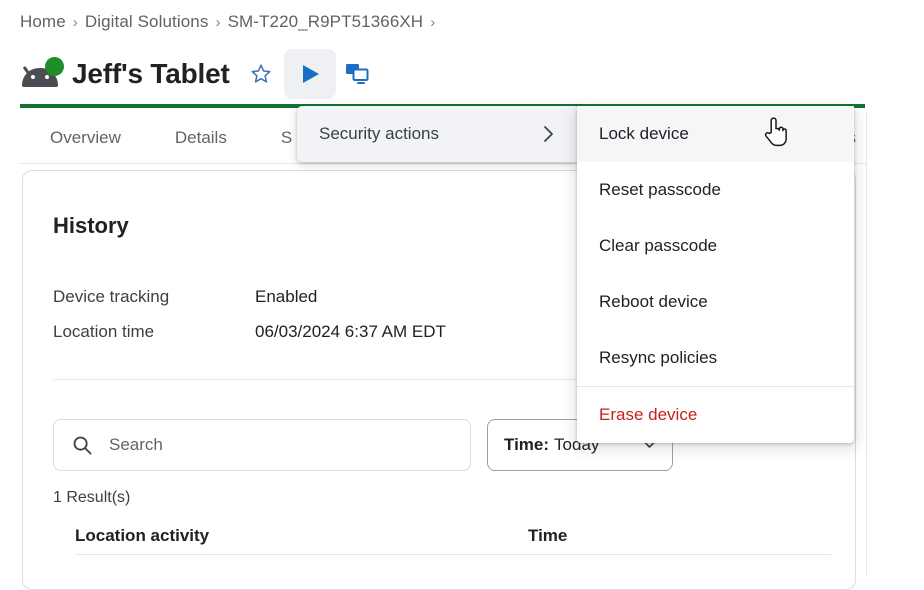 The height and width of the screenshot is (590, 924). Describe the element at coordinates (54, 66) in the screenshot. I see `status-dot` at that location.